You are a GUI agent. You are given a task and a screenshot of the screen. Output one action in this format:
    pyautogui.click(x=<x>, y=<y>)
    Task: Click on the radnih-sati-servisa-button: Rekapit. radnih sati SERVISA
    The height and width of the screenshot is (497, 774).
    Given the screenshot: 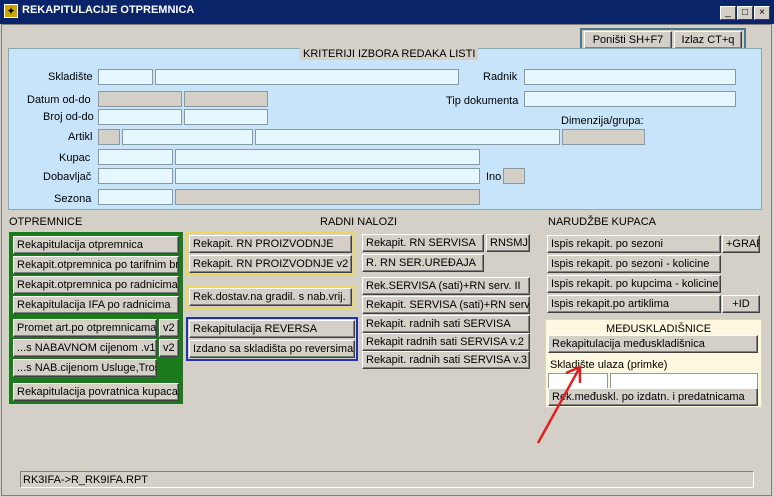 What is the action you would take?
    pyautogui.click(x=446, y=324)
    